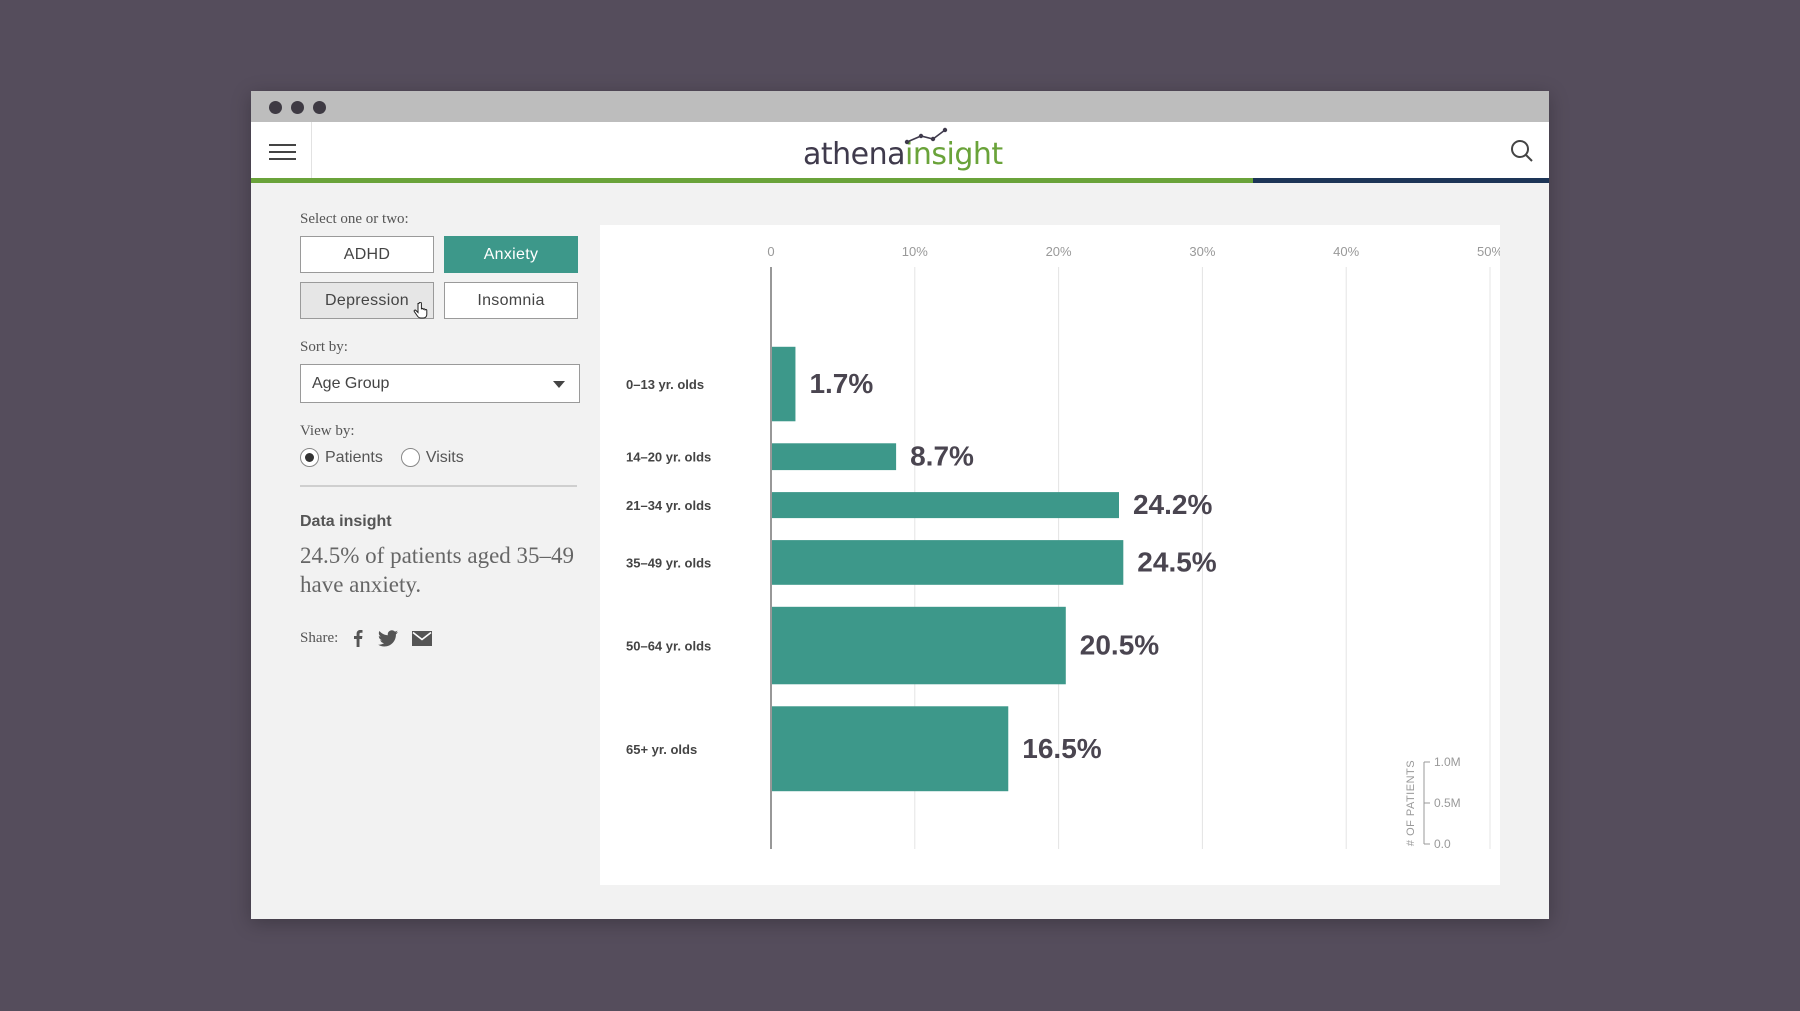 This screenshot has width=1800, height=1011. What do you see at coordinates (1176, 561) in the screenshot?
I see `bar-value-label: 24.5%` at bounding box center [1176, 561].